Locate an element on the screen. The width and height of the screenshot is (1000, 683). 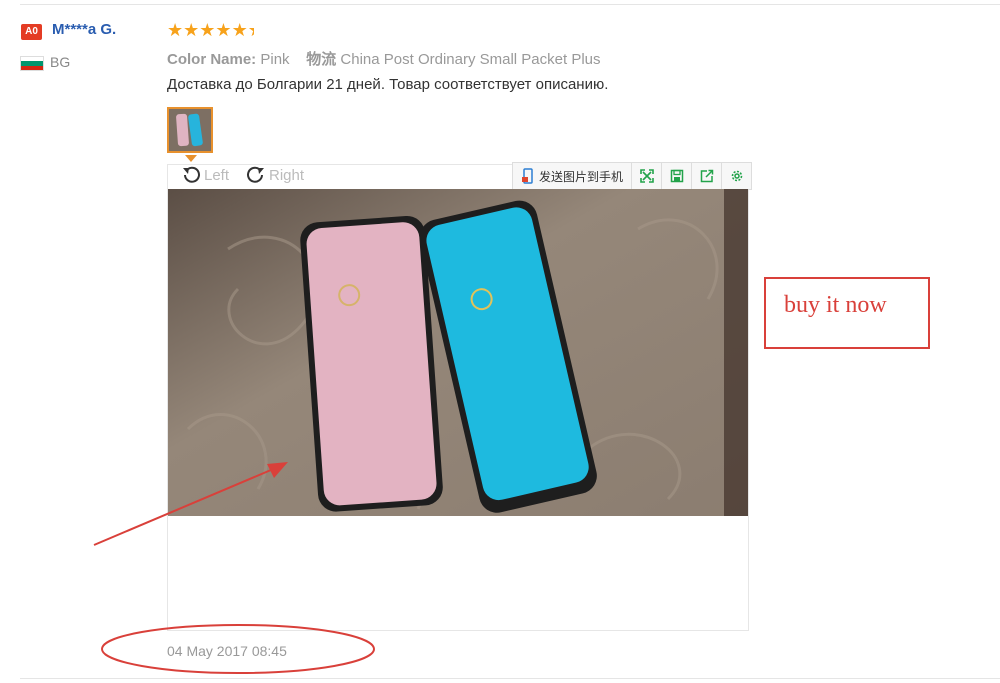
annotation-arrow is located at coordinates (190, 504).